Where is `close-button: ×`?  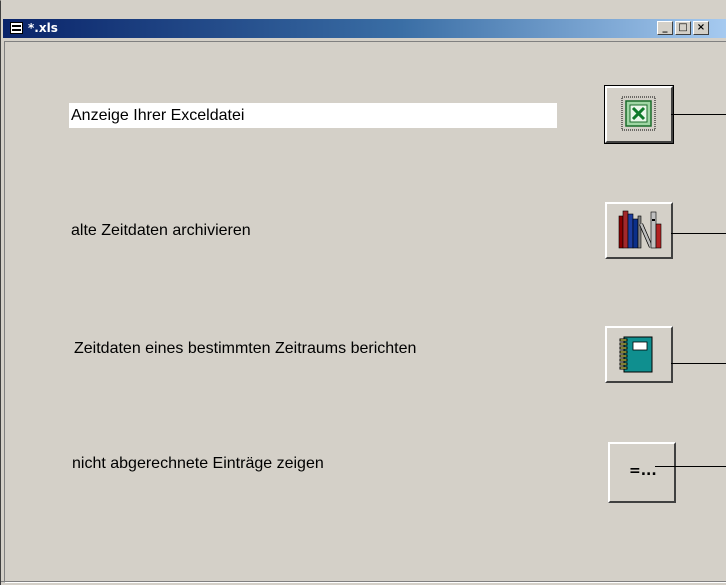 close-button: × is located at coordinates (701, 28).